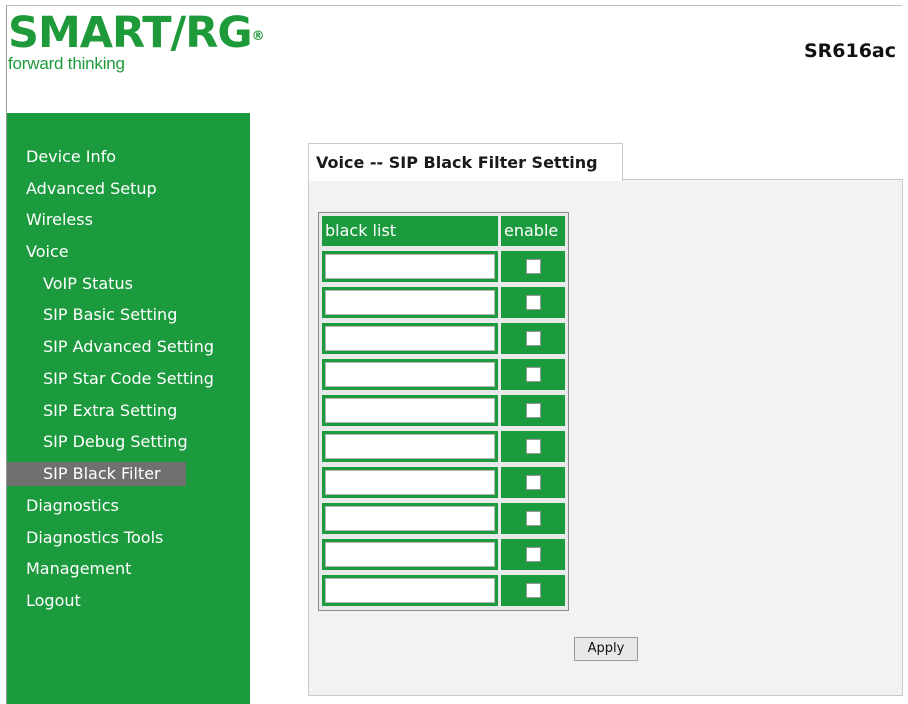 The height and width of the screenshot is (704, 908). I want to click on apply-button: Apply, so click(606, 649).